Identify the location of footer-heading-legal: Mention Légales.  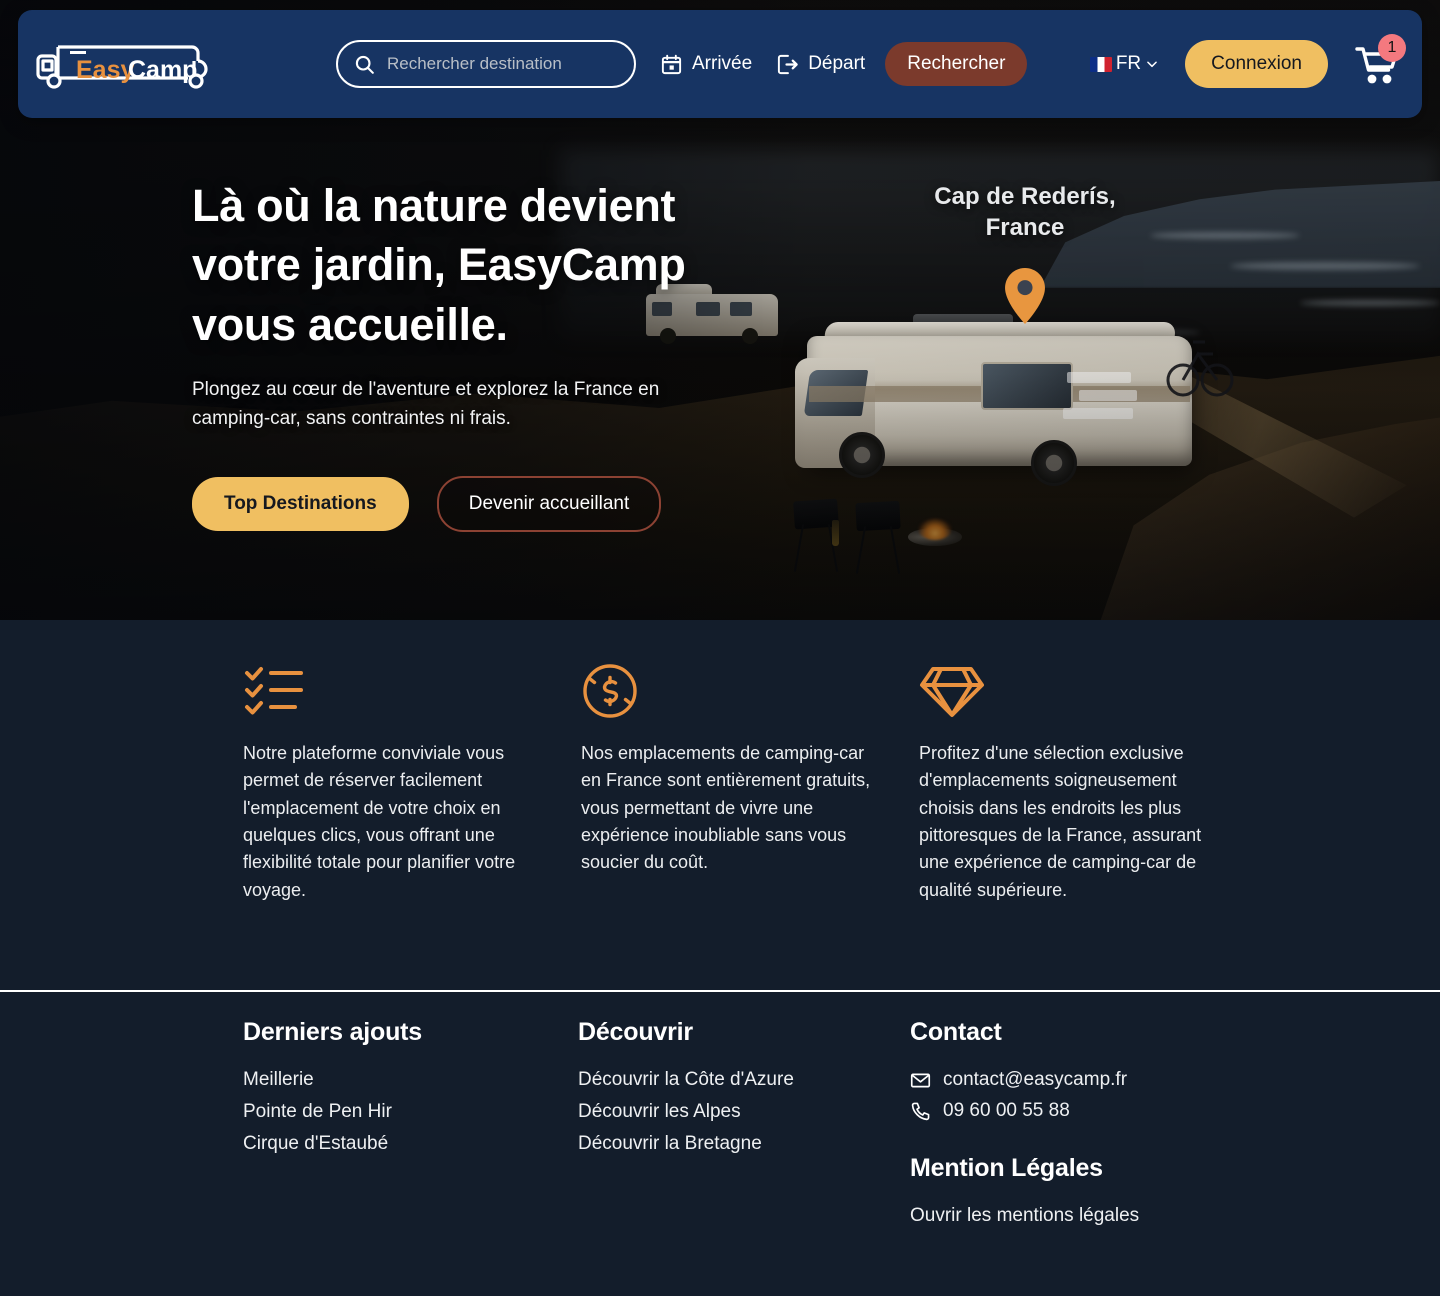
(1006, 1168).